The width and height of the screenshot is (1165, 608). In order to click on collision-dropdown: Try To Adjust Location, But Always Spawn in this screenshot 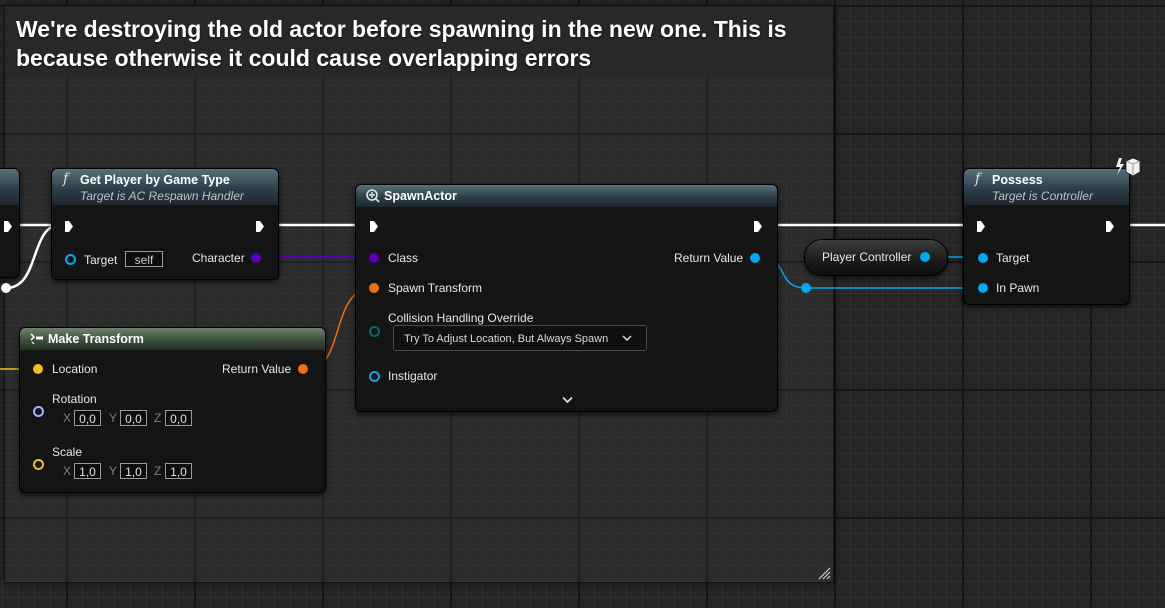, I will do `click(520, 338)`.